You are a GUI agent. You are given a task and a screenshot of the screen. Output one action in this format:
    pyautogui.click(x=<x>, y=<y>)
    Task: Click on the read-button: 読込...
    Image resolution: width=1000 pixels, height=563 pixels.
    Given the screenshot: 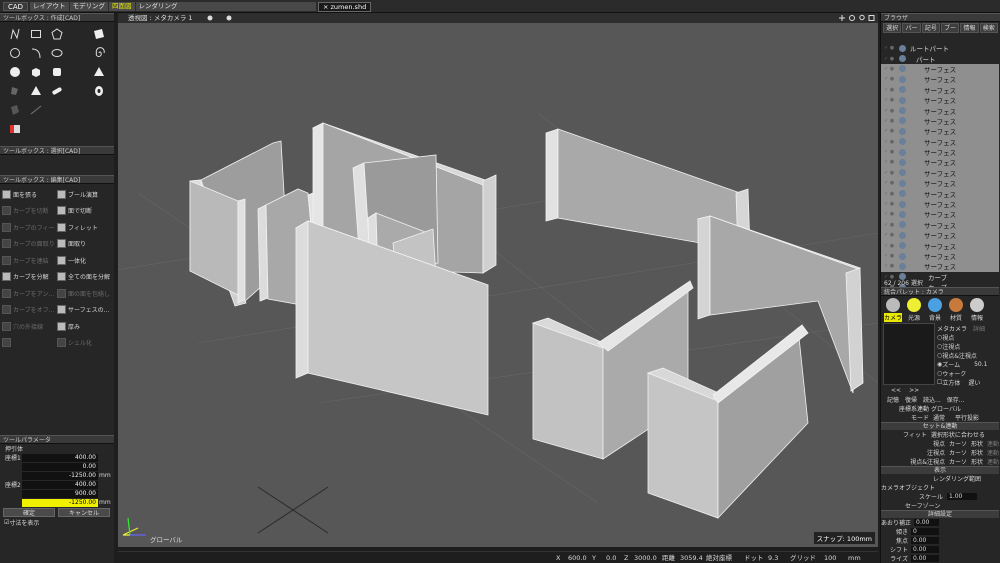 What is the action you would take?
    pyautogui.click(x=932, y=399)
    